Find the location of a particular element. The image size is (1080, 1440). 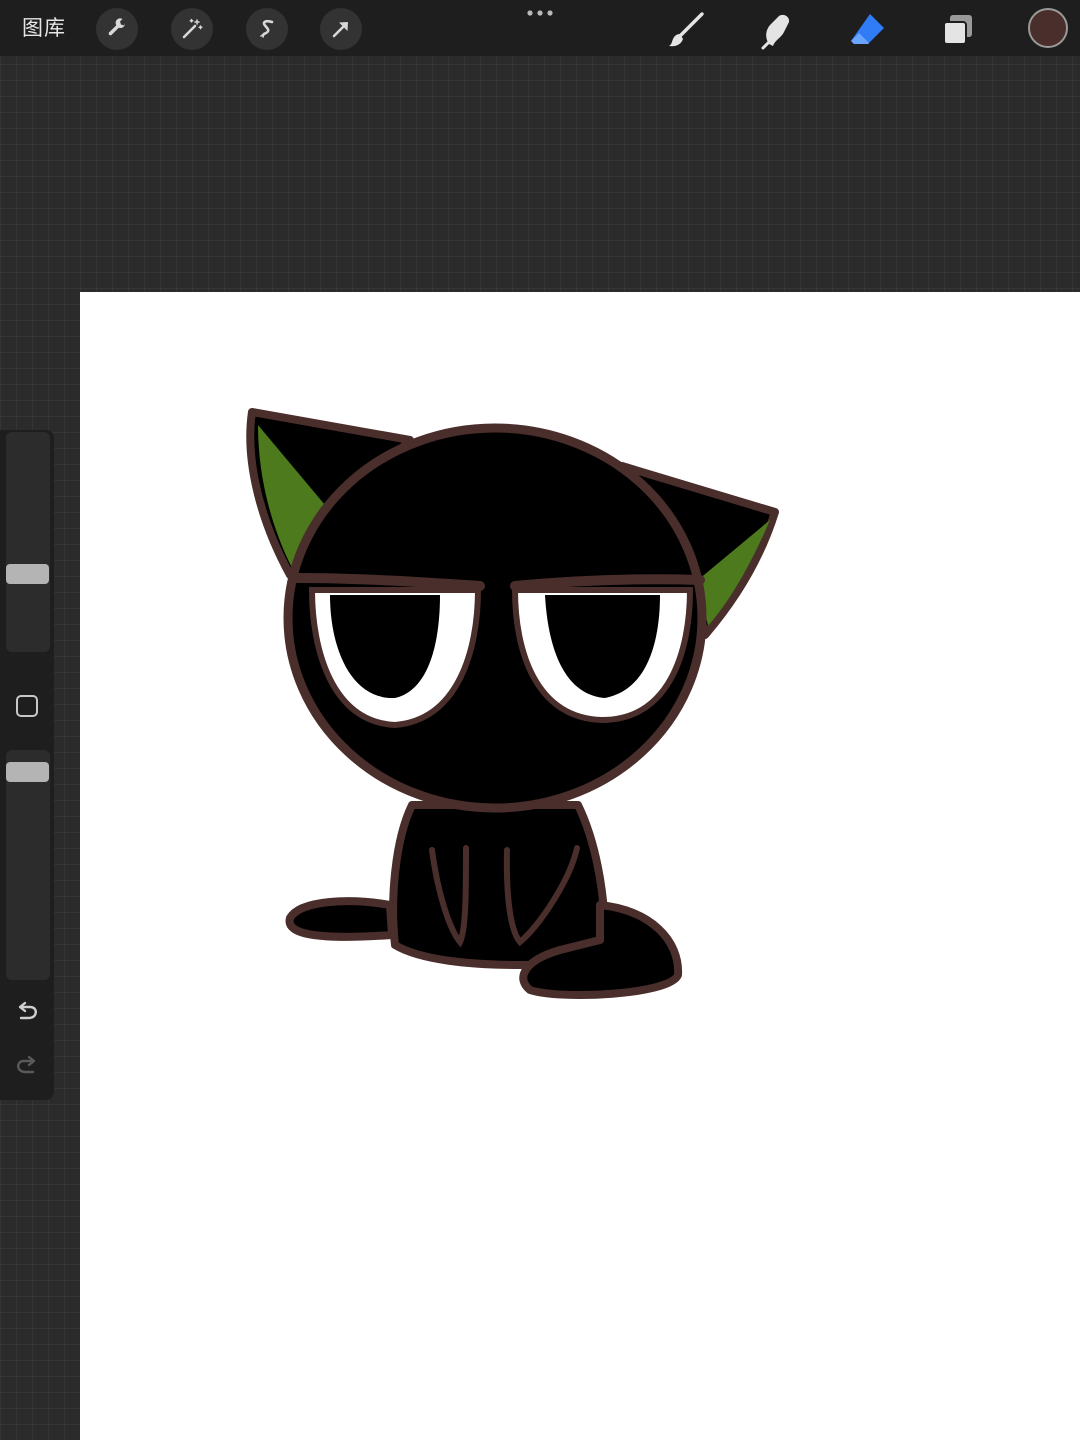

more-options-button is located at coordinates (540, 13).